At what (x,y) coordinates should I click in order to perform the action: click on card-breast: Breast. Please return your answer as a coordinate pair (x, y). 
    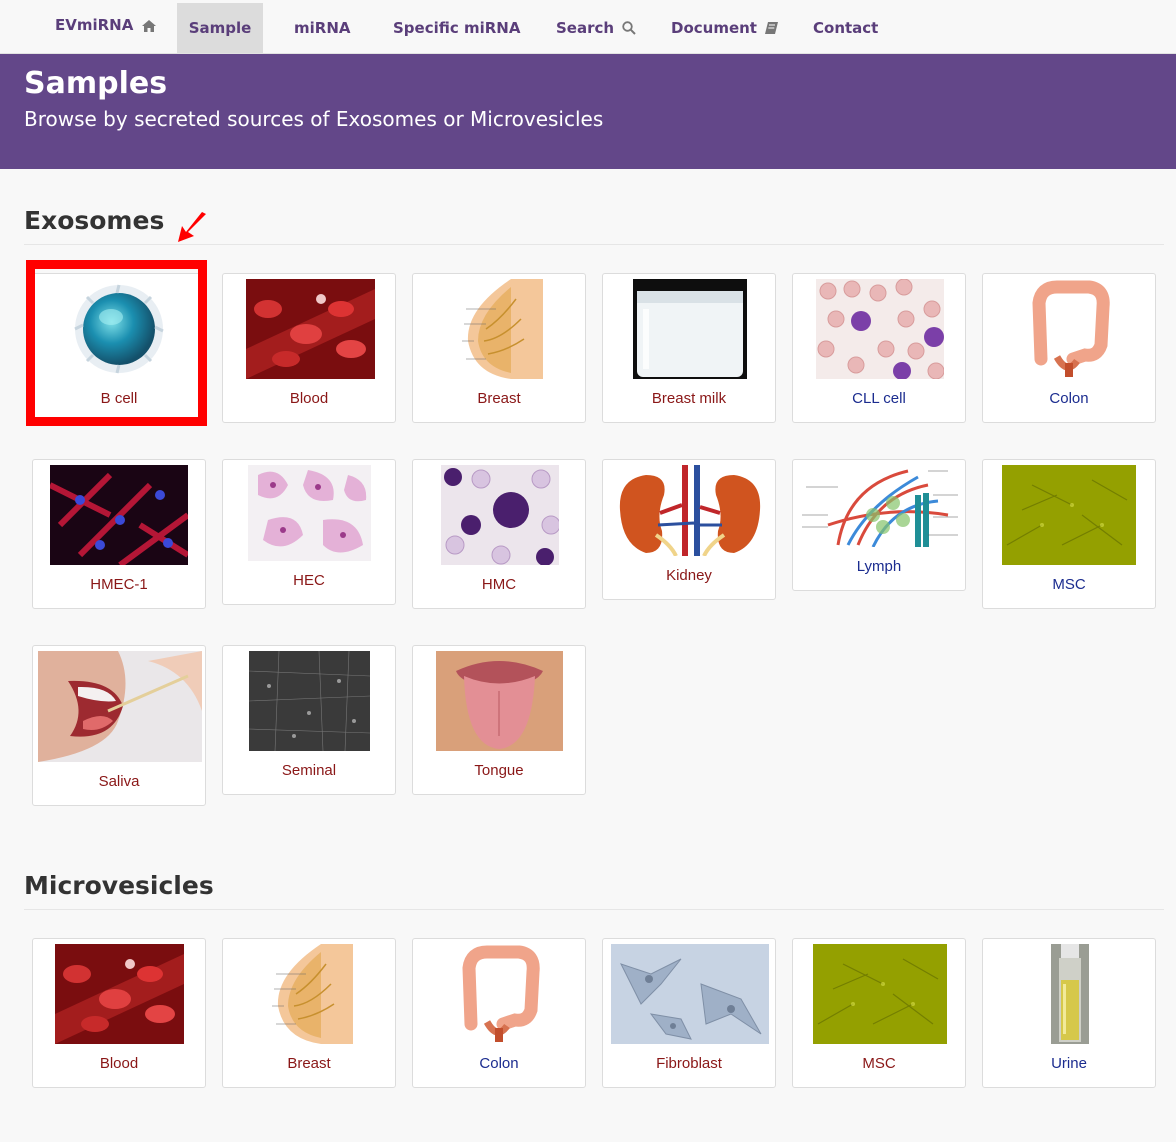
    Looking at the image, I should click on (499, 348).